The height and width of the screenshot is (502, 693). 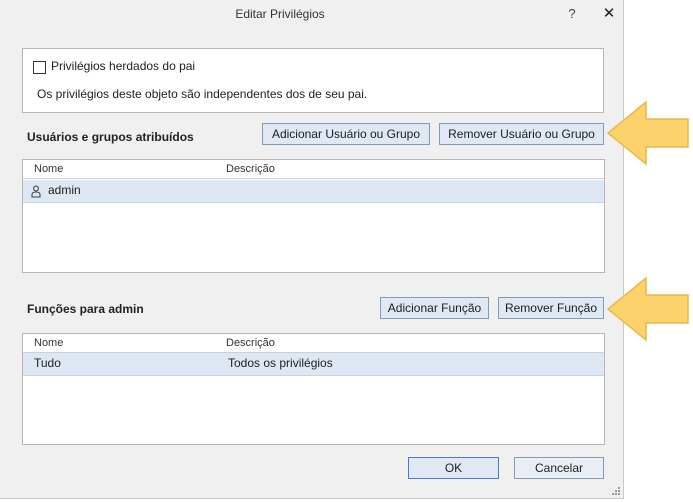 I want to click on users-grid-header: Nome Descrição, so click(x=313, y=169).